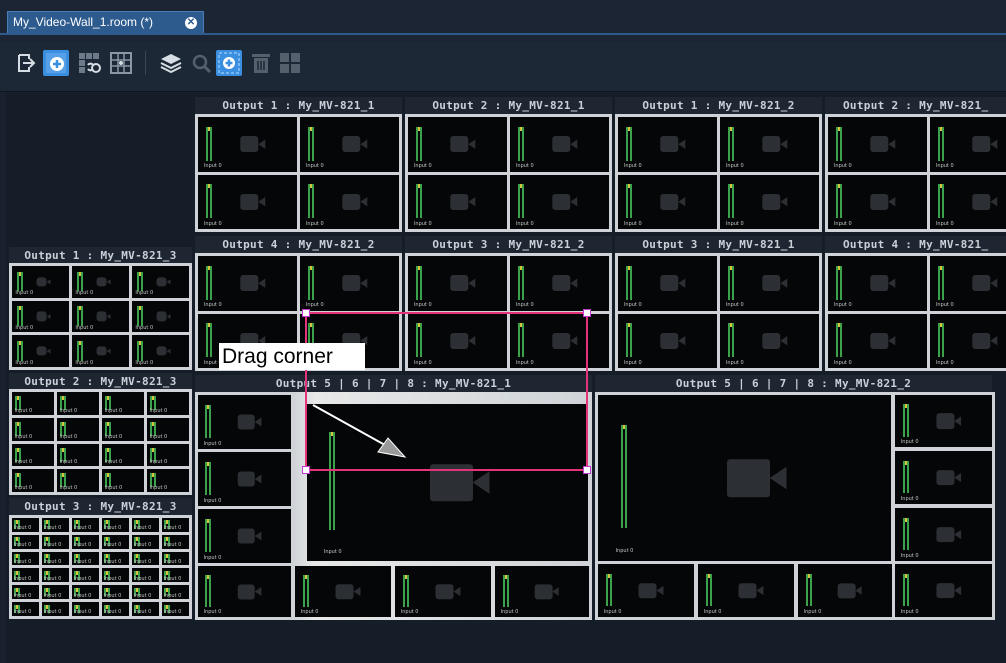  I want to click on close-icon: ✕, so click(191, 23).